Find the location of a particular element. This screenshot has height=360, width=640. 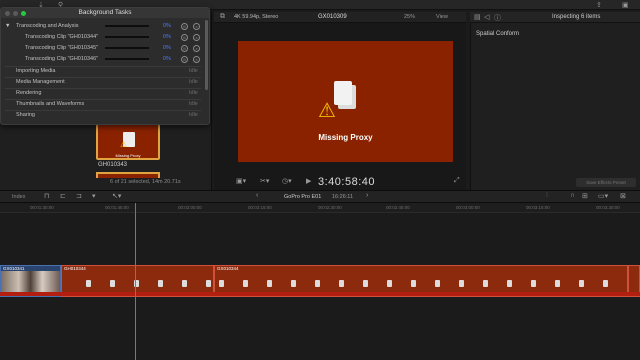

close-button is located at coordinates (7, 13).